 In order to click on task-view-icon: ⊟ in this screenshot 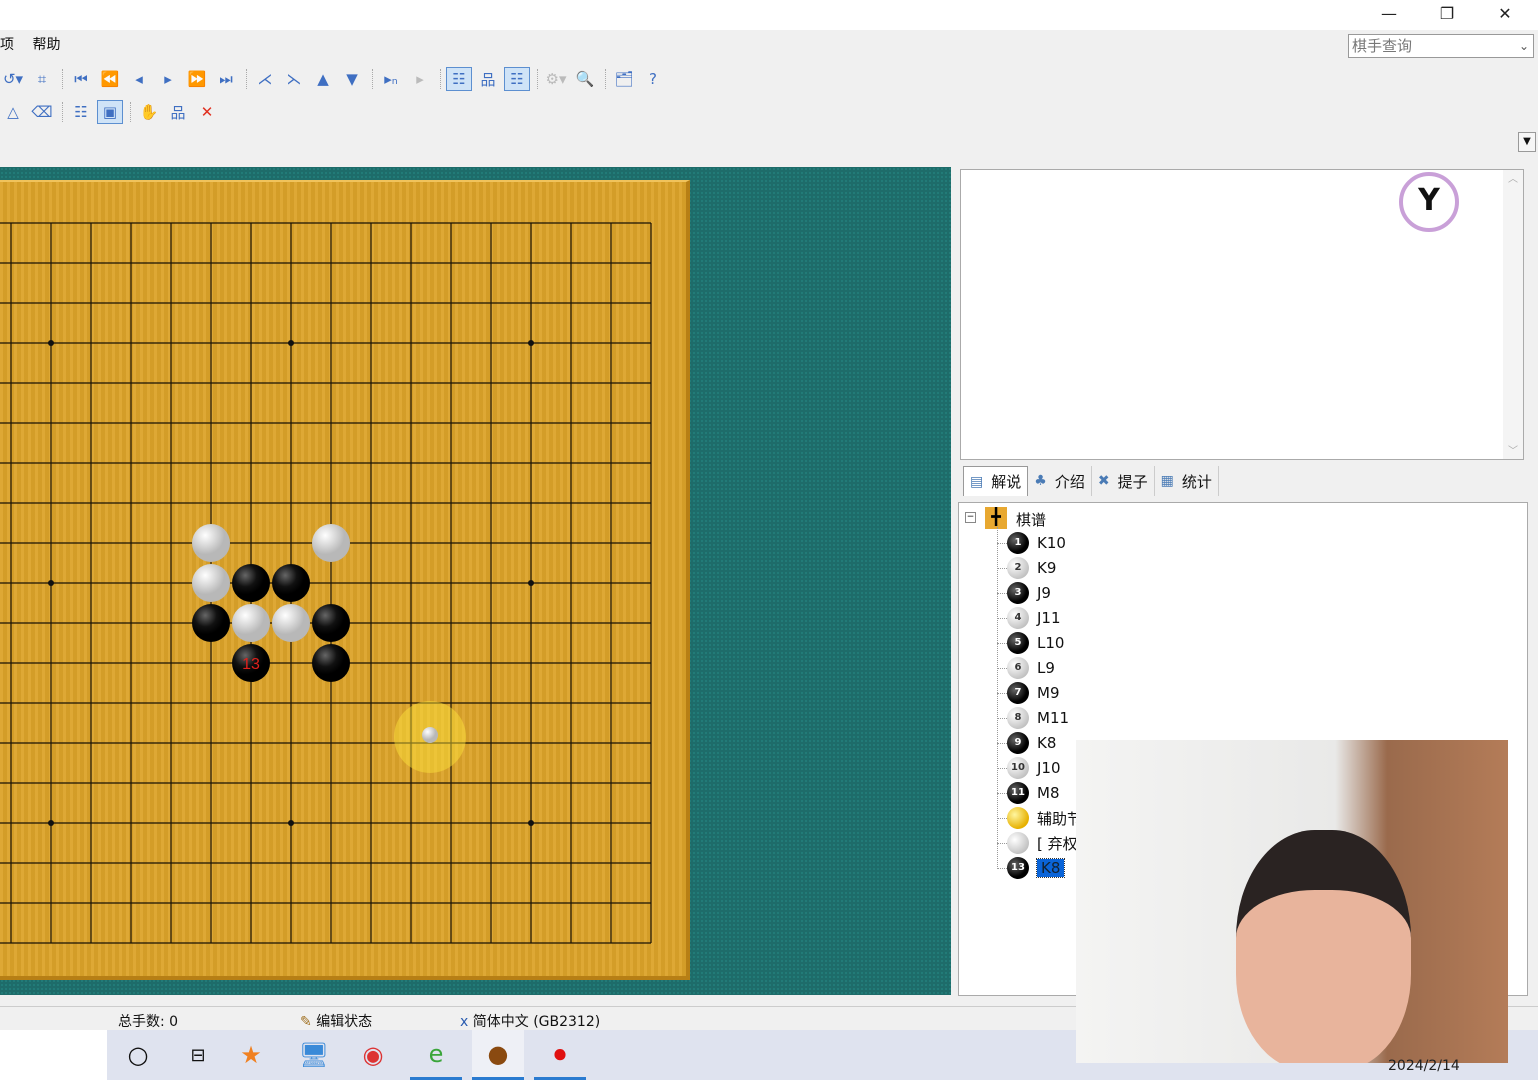, I will do `click(198, 1055)`.